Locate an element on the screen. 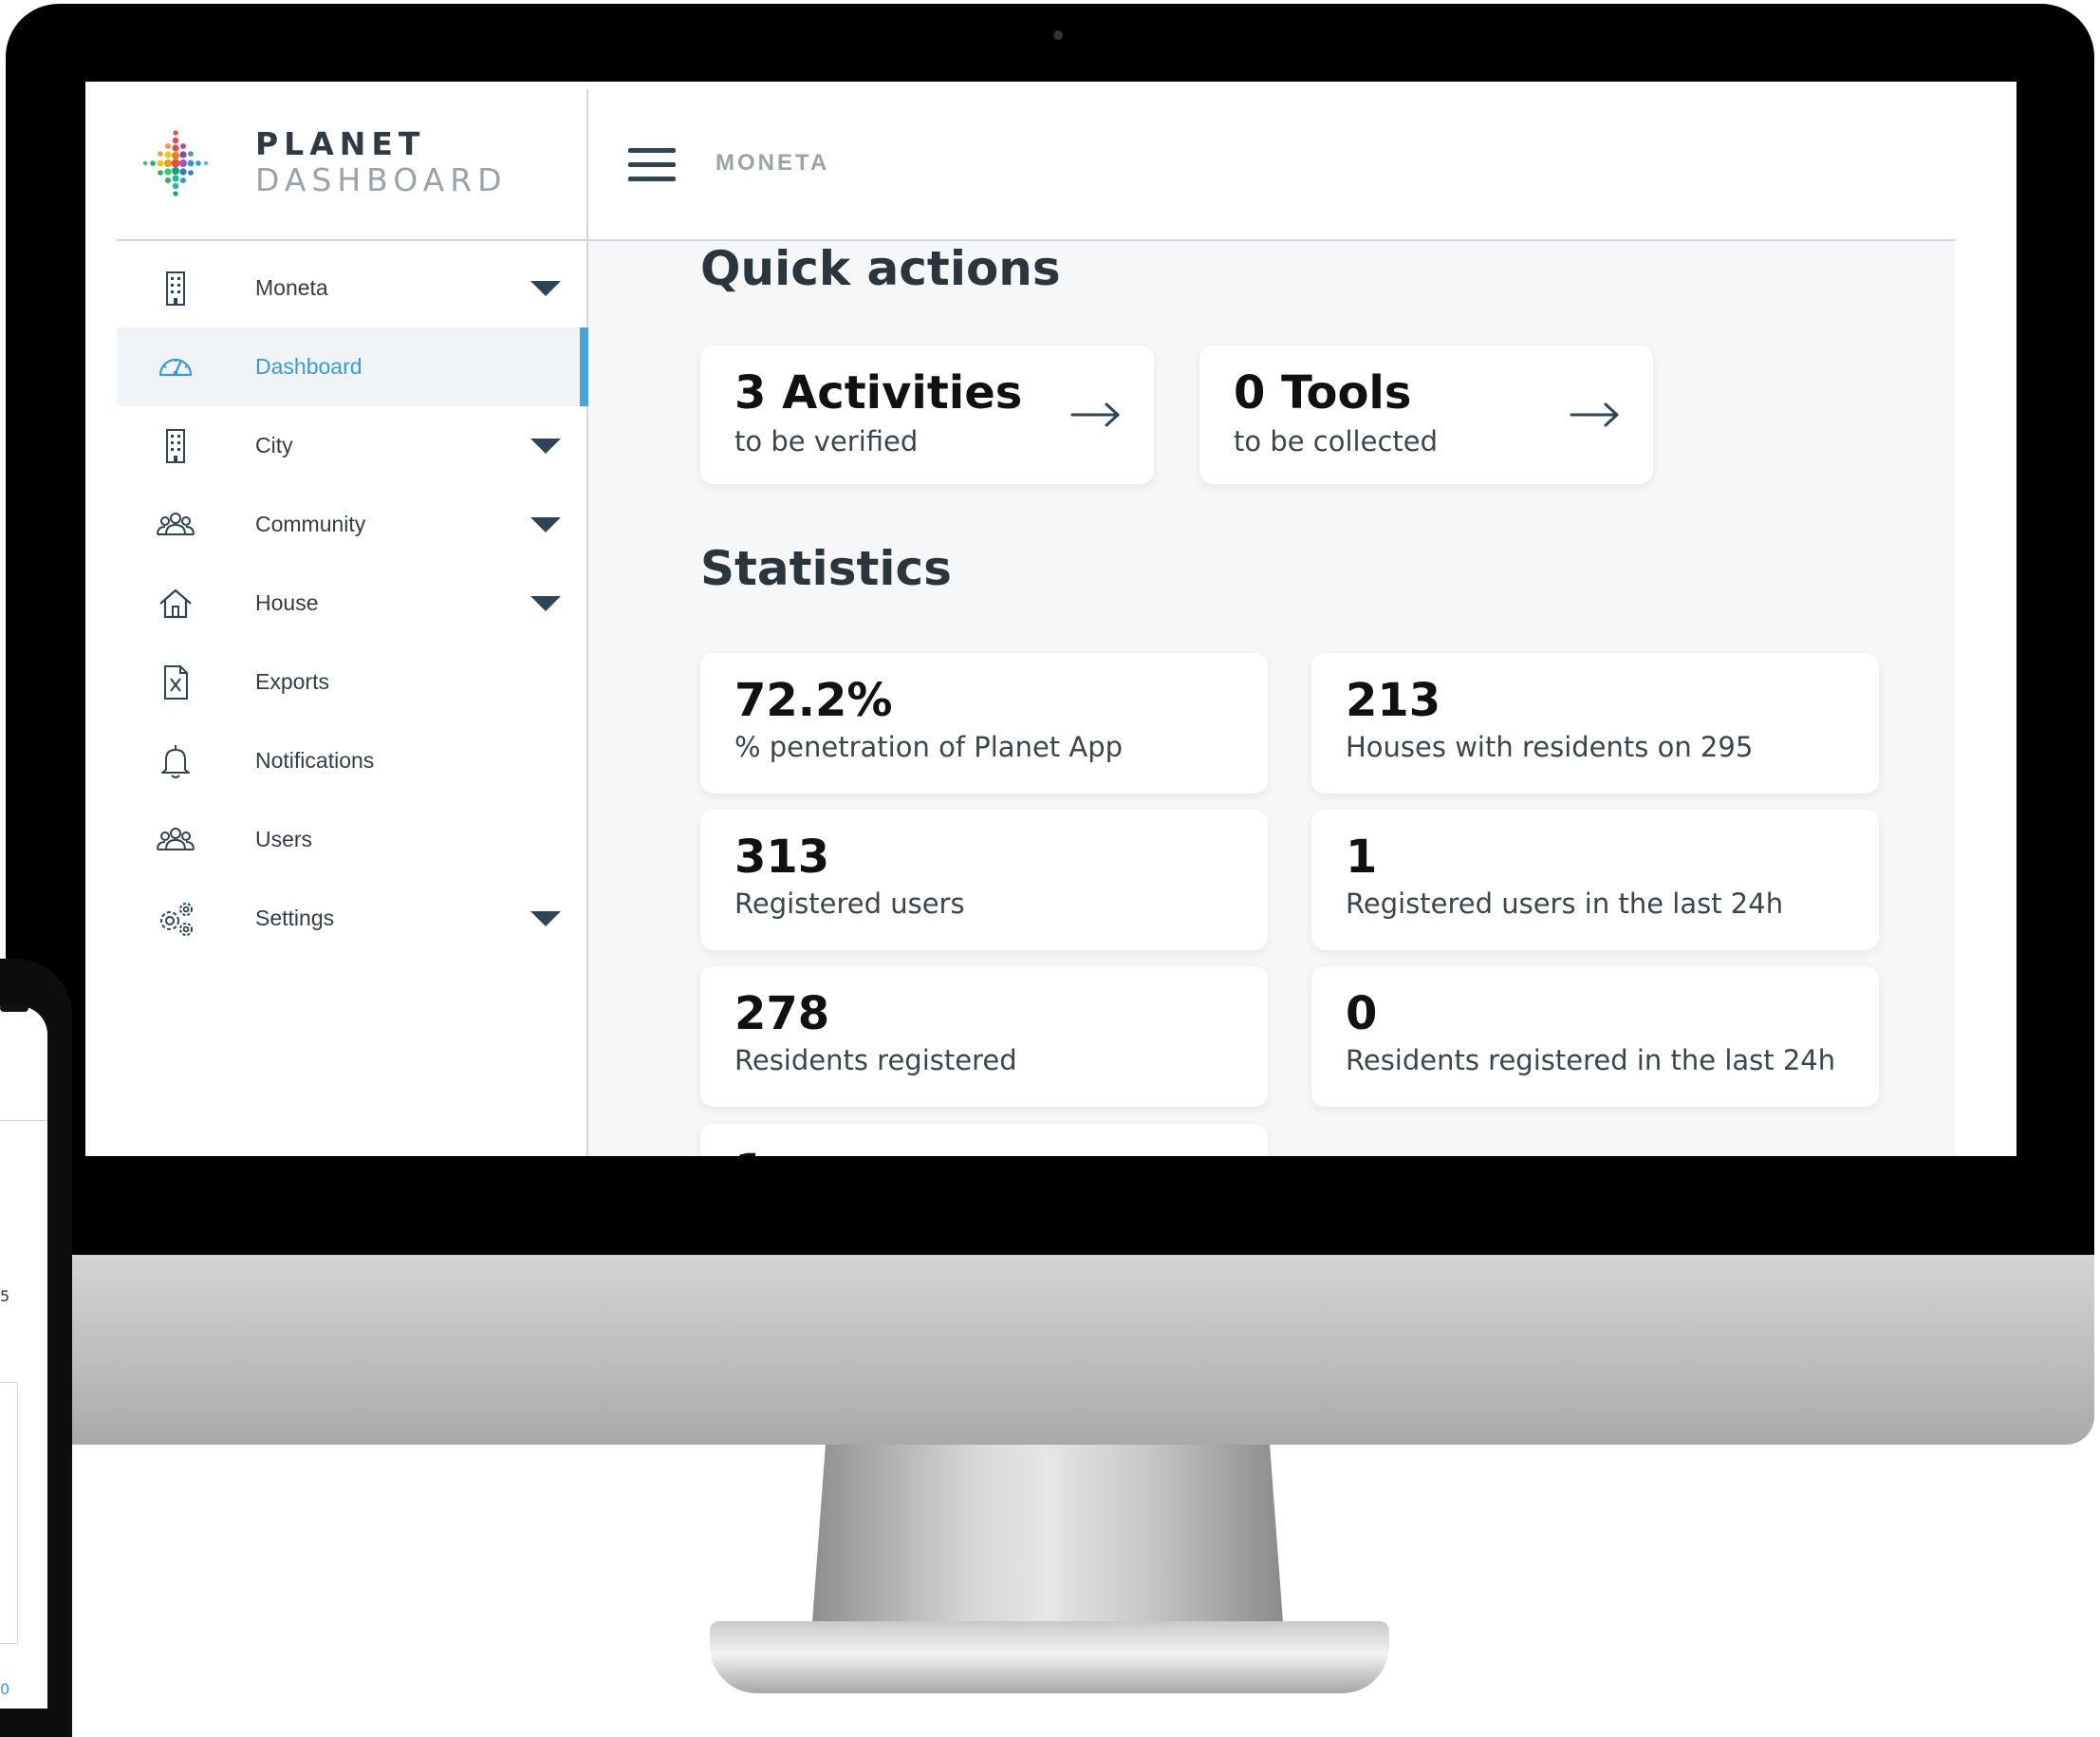  stat-card: 213 Houses with residents on 295 is located at coordinates (1595, 723).